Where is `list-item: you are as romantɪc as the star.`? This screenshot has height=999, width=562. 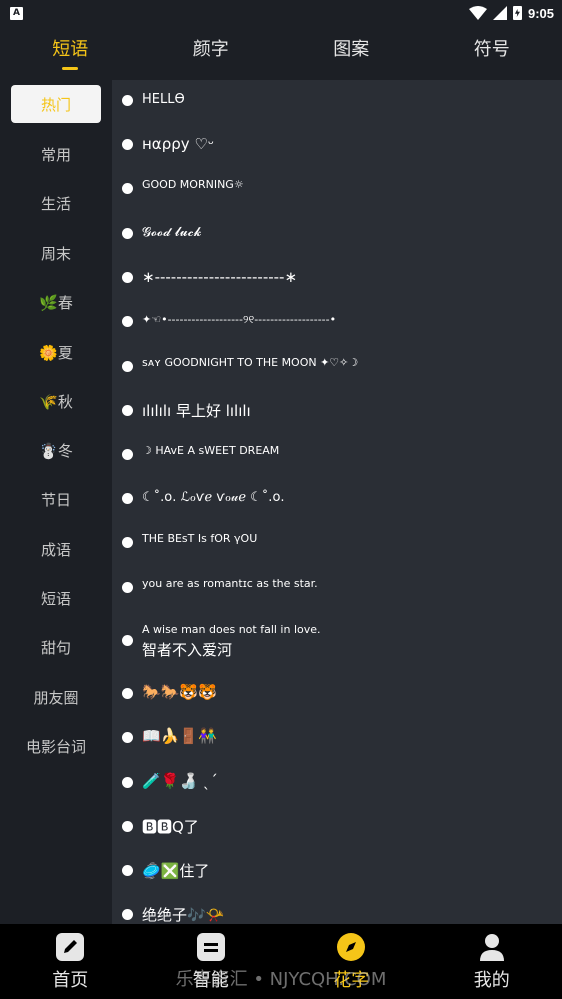
list-item: you are as romantɪc as the star. is located at coordinates (337, 588).